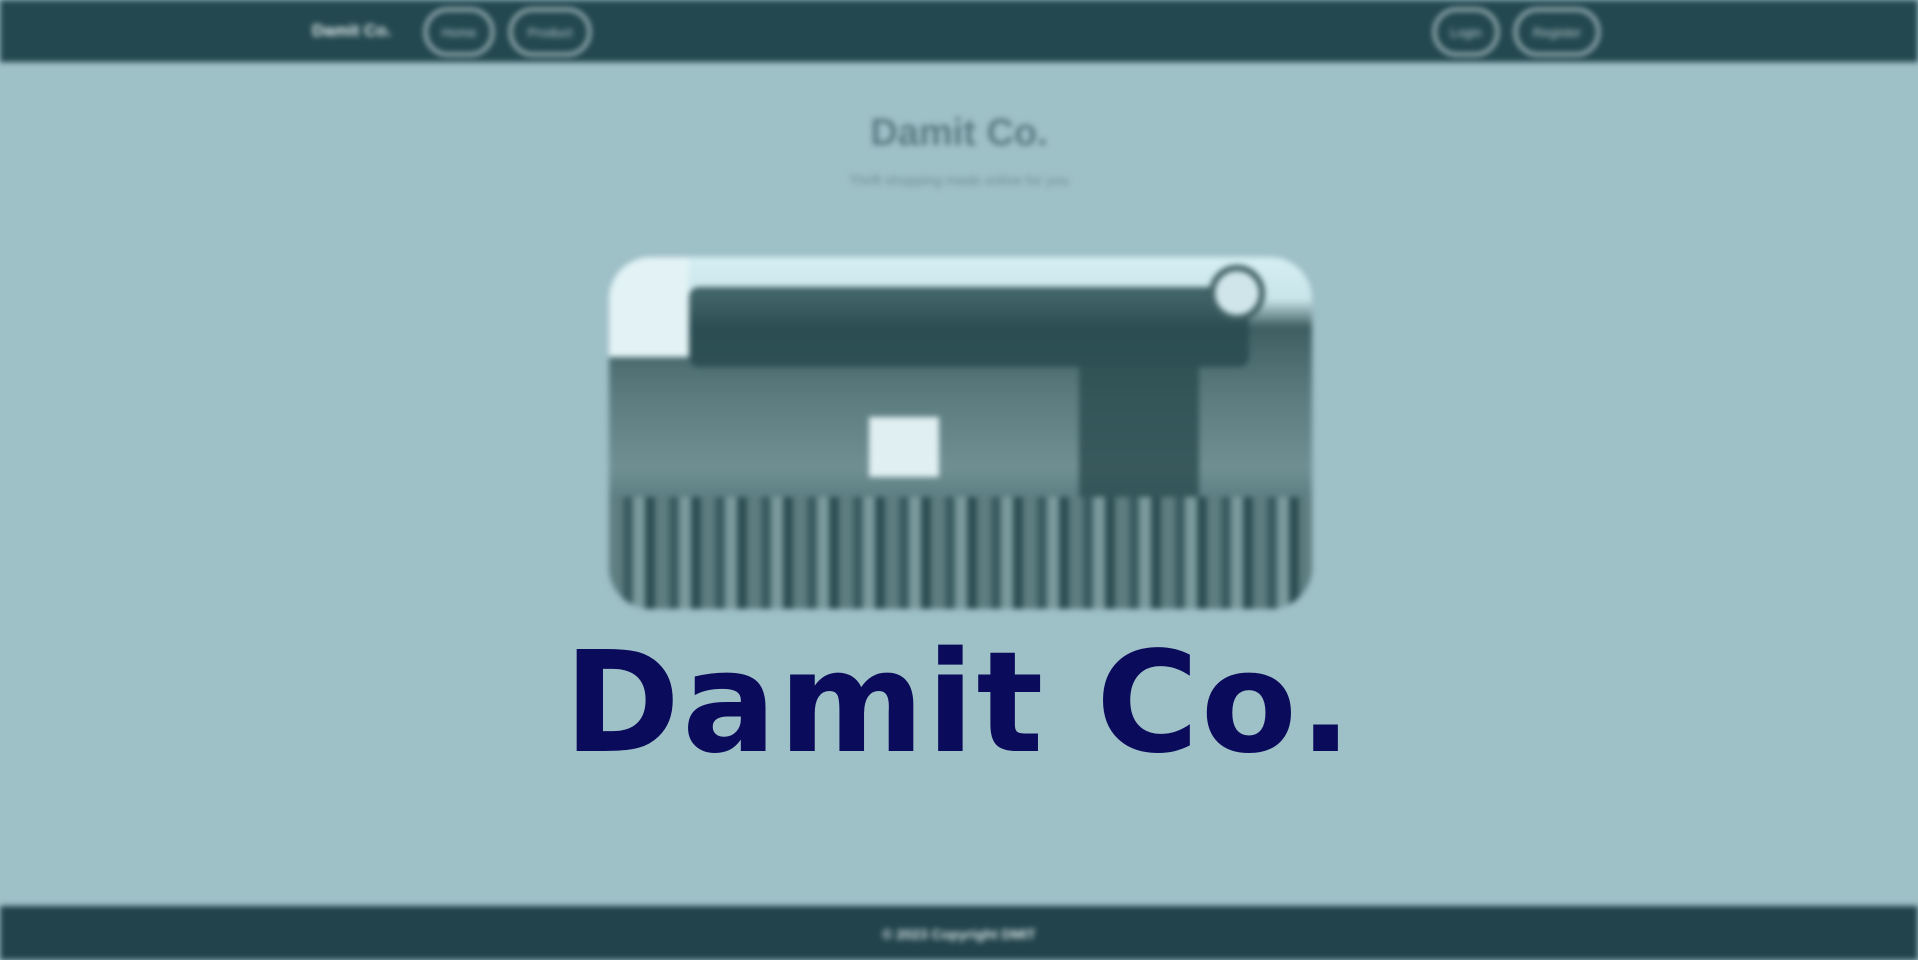 The height and width of the screenshot is (960, 1918). I want to click on clock-icon, so click(1237, 293).